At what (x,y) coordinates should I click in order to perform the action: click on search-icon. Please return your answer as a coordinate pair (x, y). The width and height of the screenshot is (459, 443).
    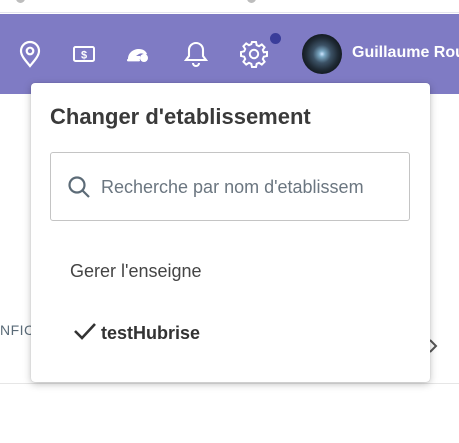
    Looking at the image, I should click on (79, 189).